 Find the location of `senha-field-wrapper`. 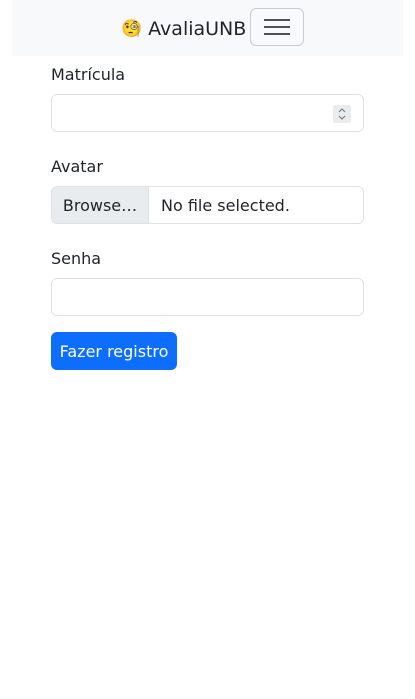

senha-field-wrapper is located at coordinates (207, 297).